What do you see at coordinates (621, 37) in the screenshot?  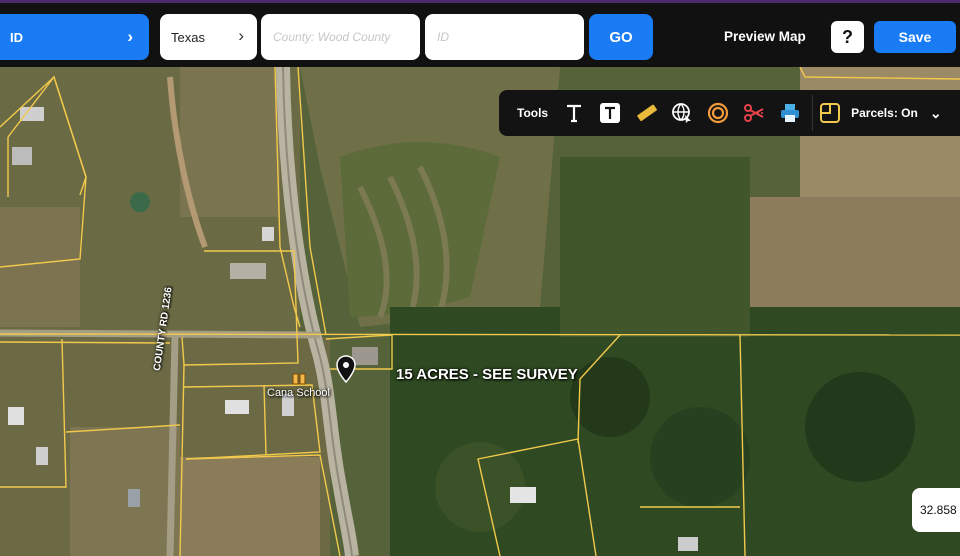 I see `go-button: GO` at bounding box center [621, 37].